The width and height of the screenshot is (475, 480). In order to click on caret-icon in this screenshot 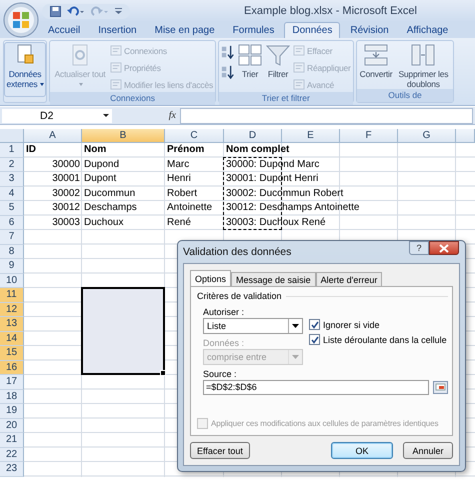, I will do `click(295, 326)`.